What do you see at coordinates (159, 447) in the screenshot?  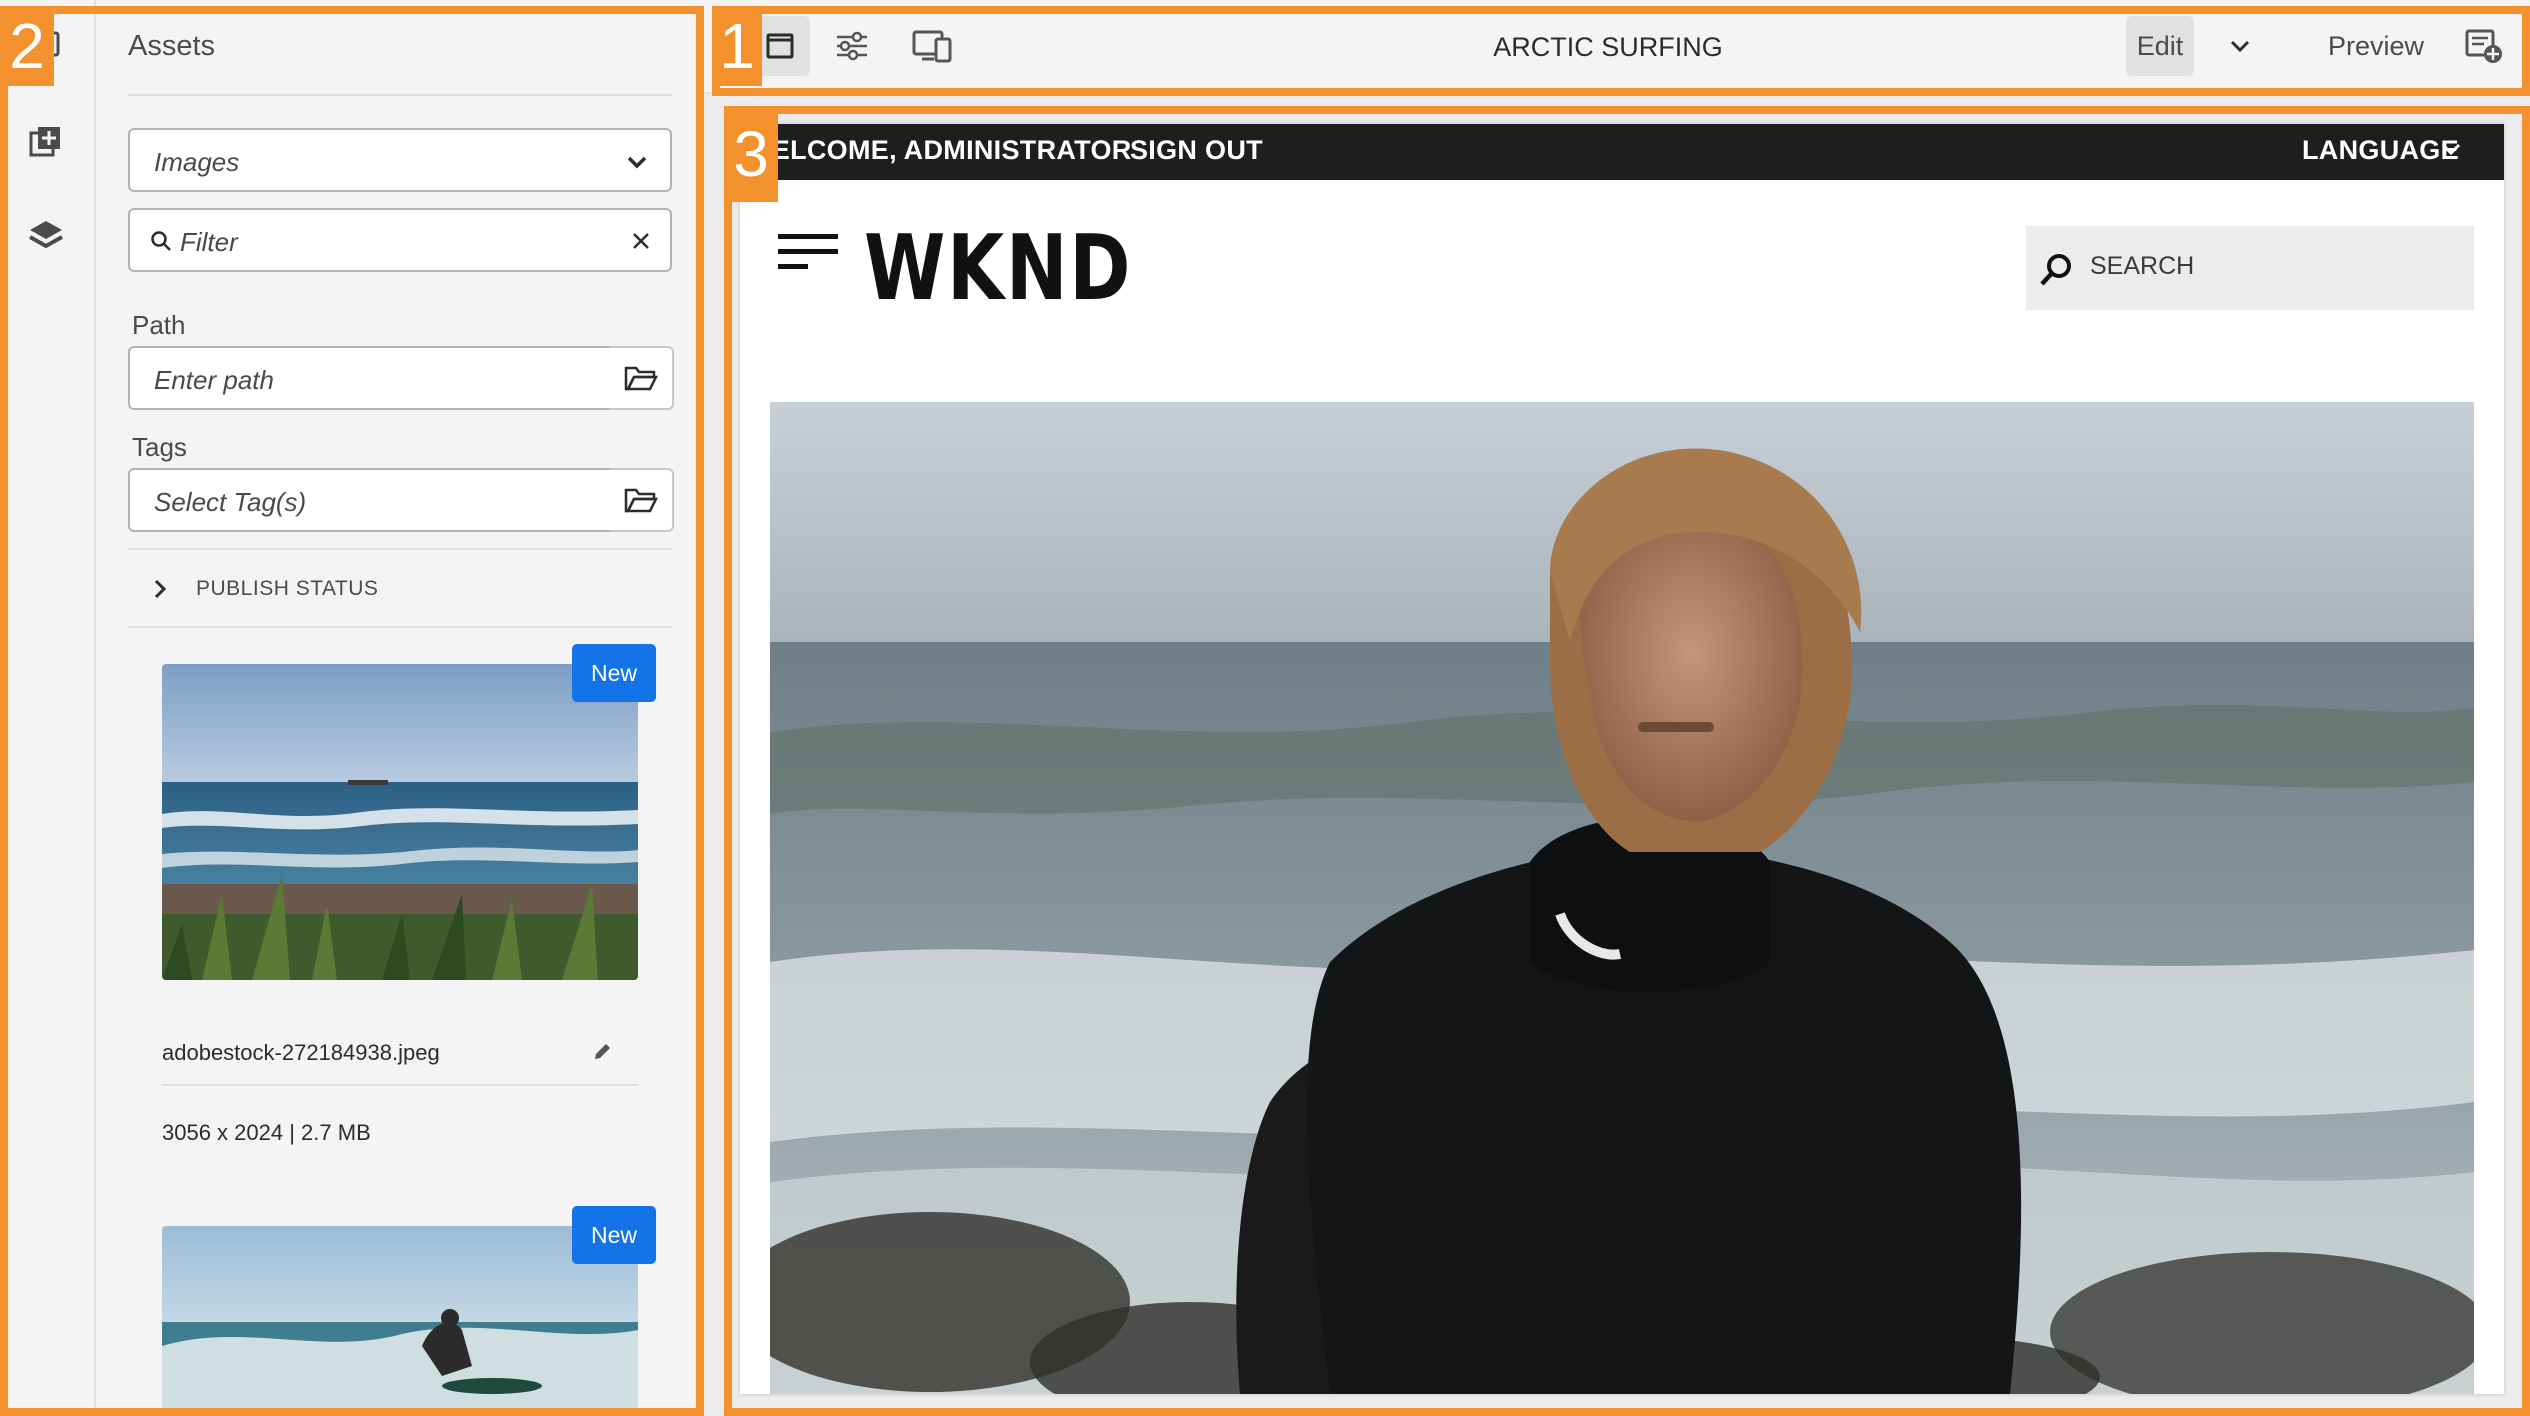 I see `tags-label: Tags` at bounding box center [159, 447].